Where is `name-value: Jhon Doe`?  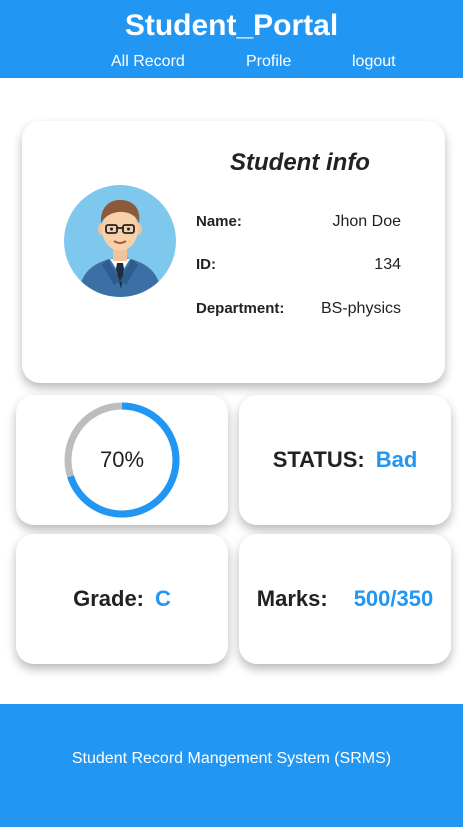
name-value: Jhon Doe is located at coordinates (367, 221).